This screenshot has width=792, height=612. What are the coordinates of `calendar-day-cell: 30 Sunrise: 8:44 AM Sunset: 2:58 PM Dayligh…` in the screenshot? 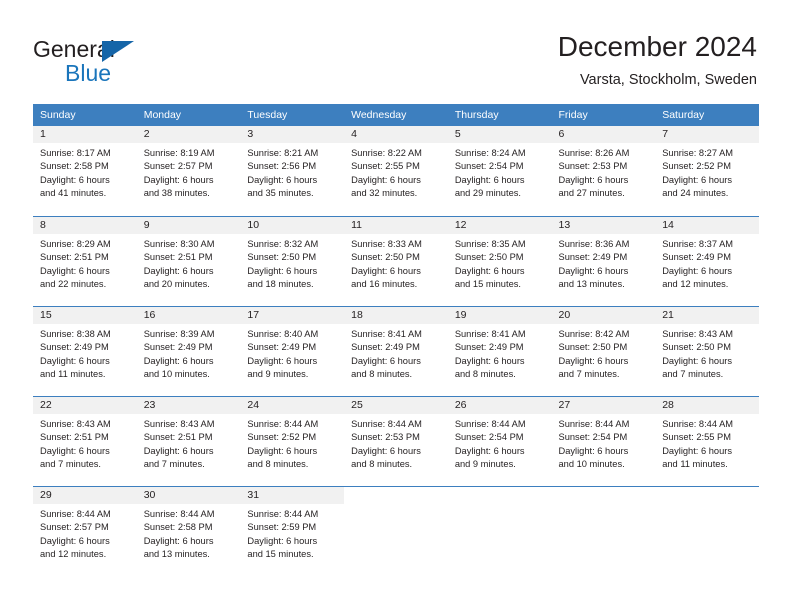 It's located at (188, 531).